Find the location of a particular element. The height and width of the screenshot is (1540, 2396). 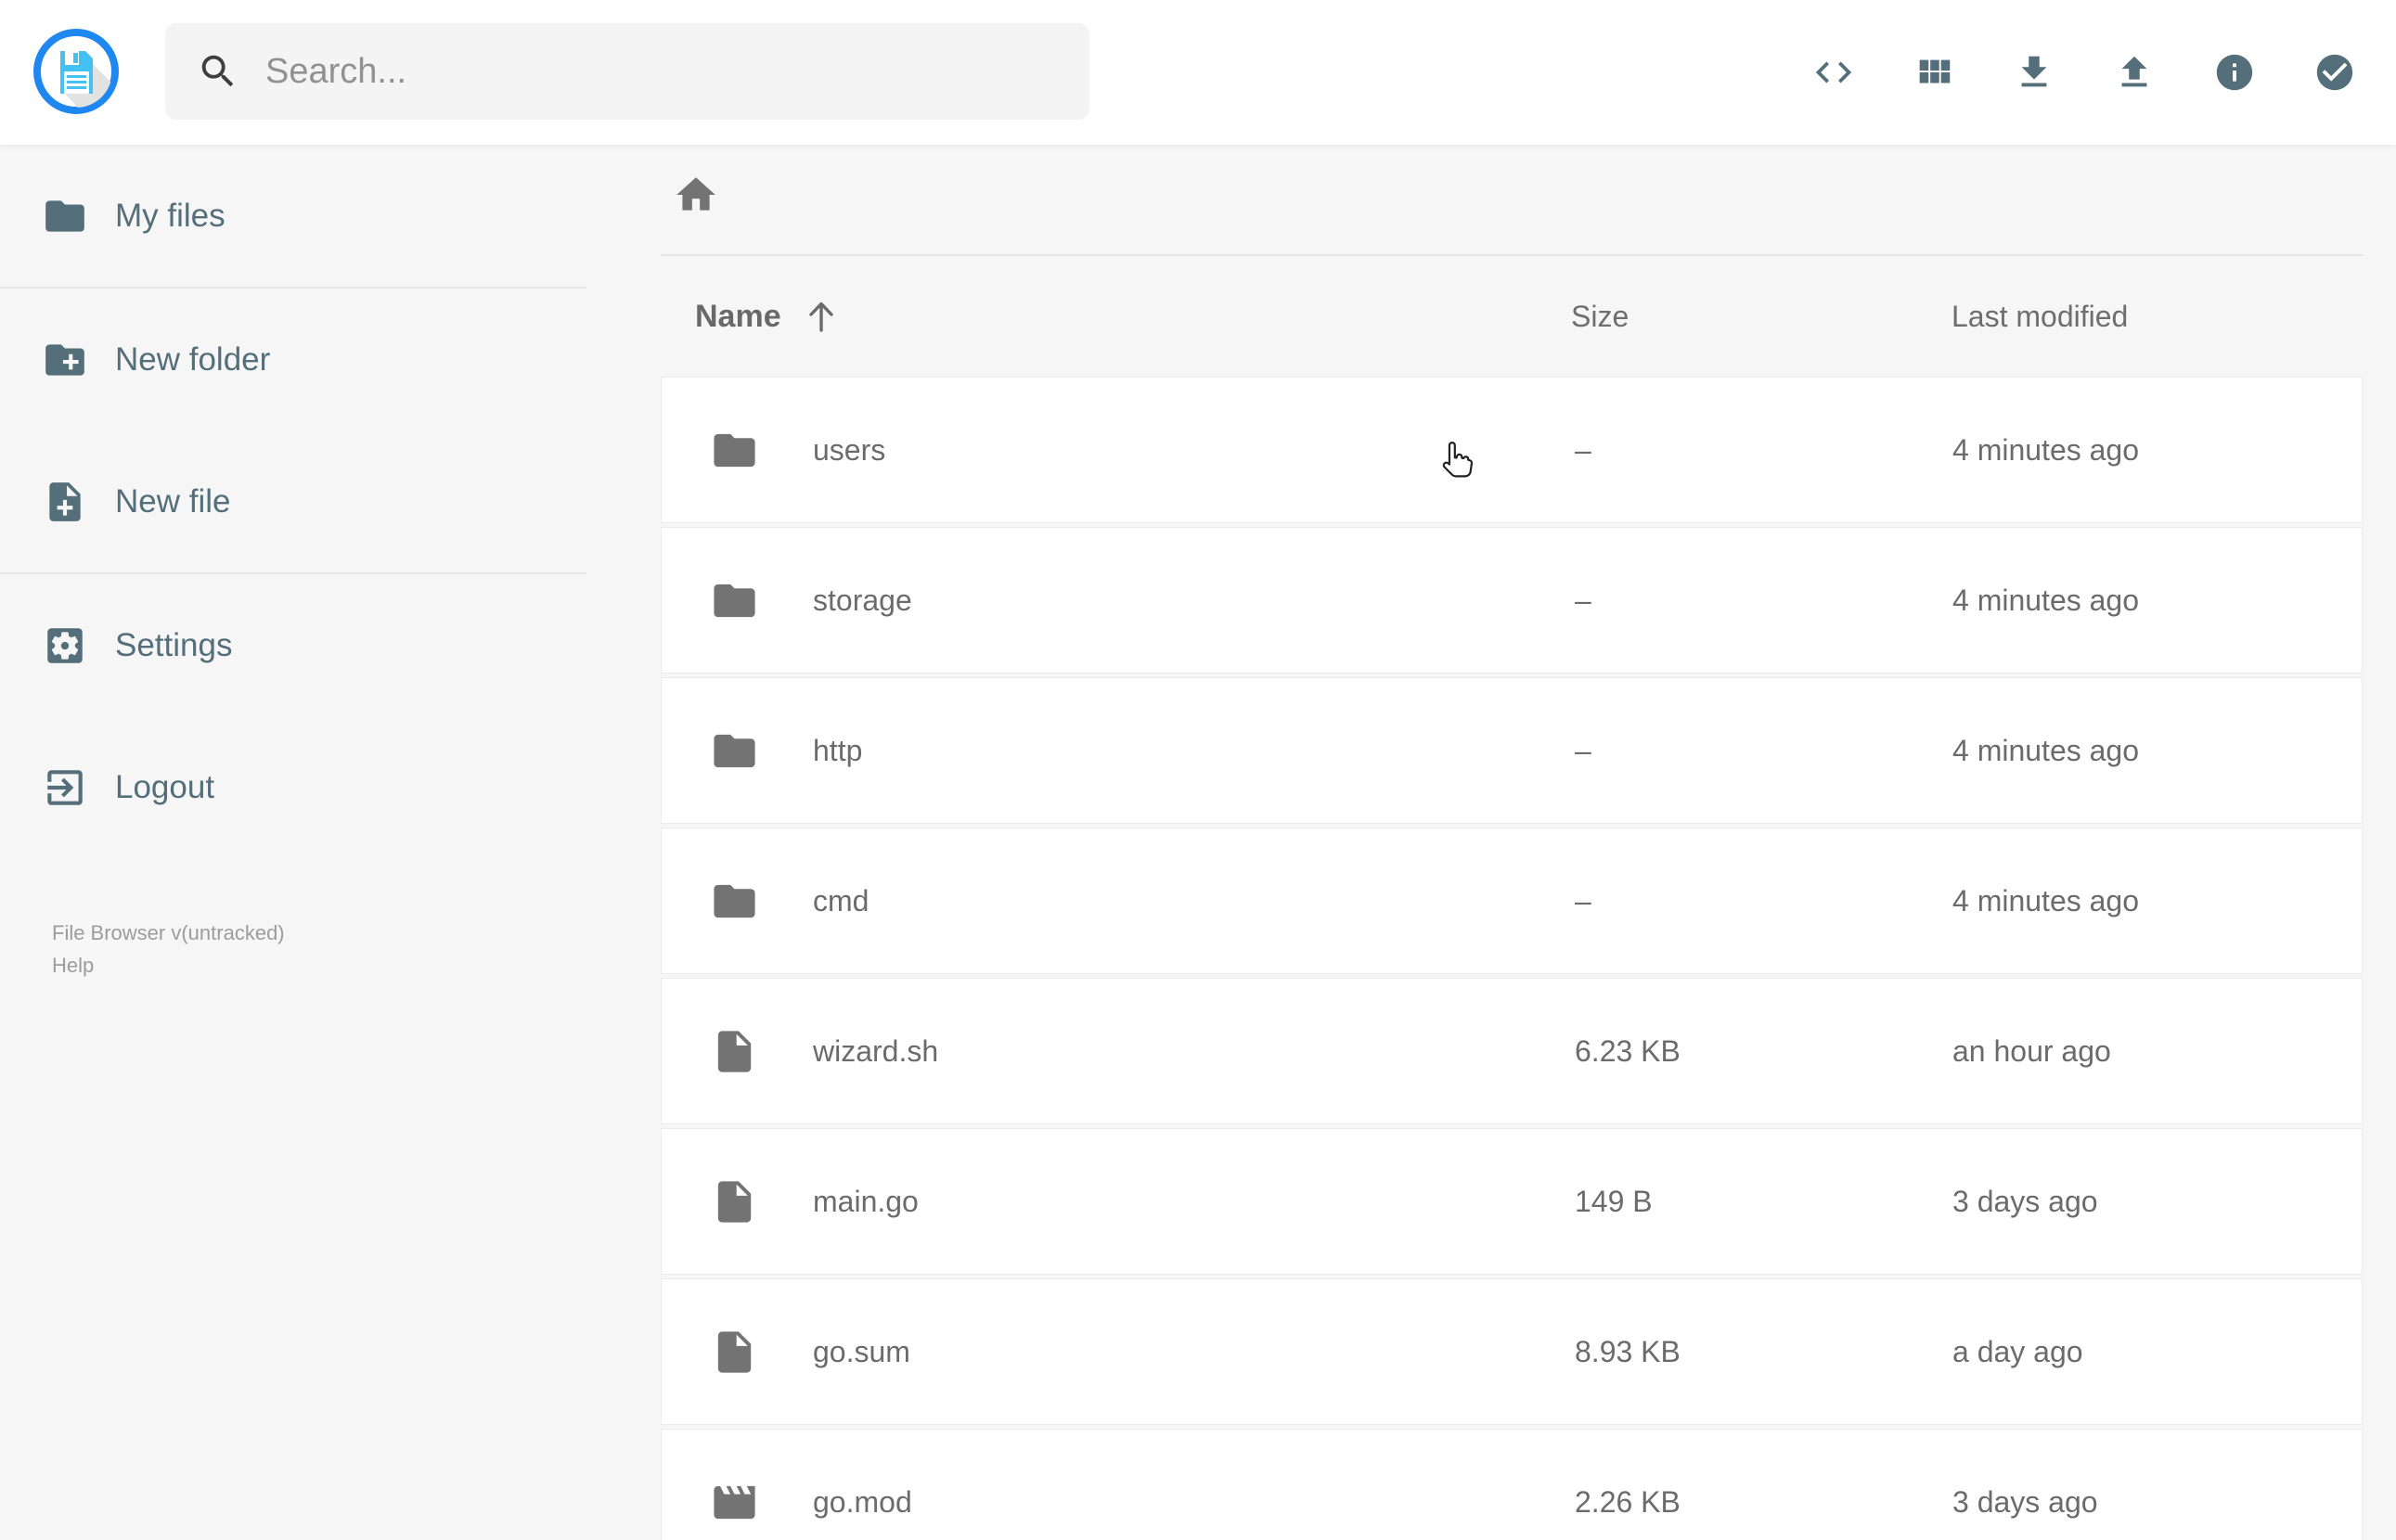

file-name: go.mod is located at coordinates (862, 1501).